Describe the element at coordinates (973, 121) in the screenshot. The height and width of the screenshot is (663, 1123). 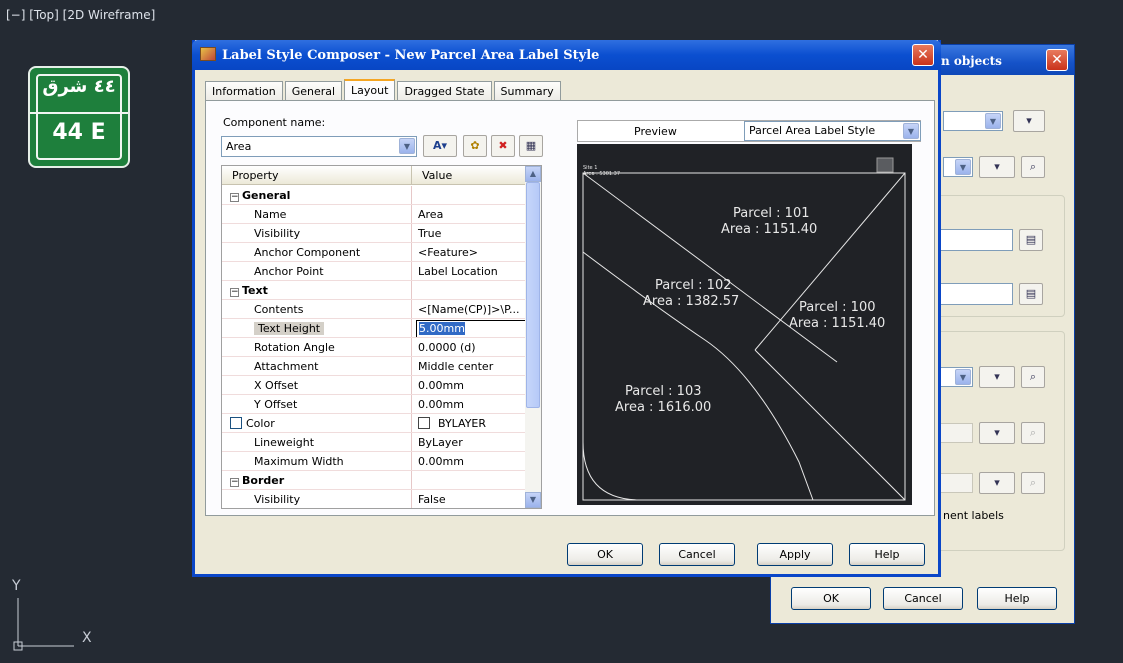
I see `back-combo-1: ▼` at that location.